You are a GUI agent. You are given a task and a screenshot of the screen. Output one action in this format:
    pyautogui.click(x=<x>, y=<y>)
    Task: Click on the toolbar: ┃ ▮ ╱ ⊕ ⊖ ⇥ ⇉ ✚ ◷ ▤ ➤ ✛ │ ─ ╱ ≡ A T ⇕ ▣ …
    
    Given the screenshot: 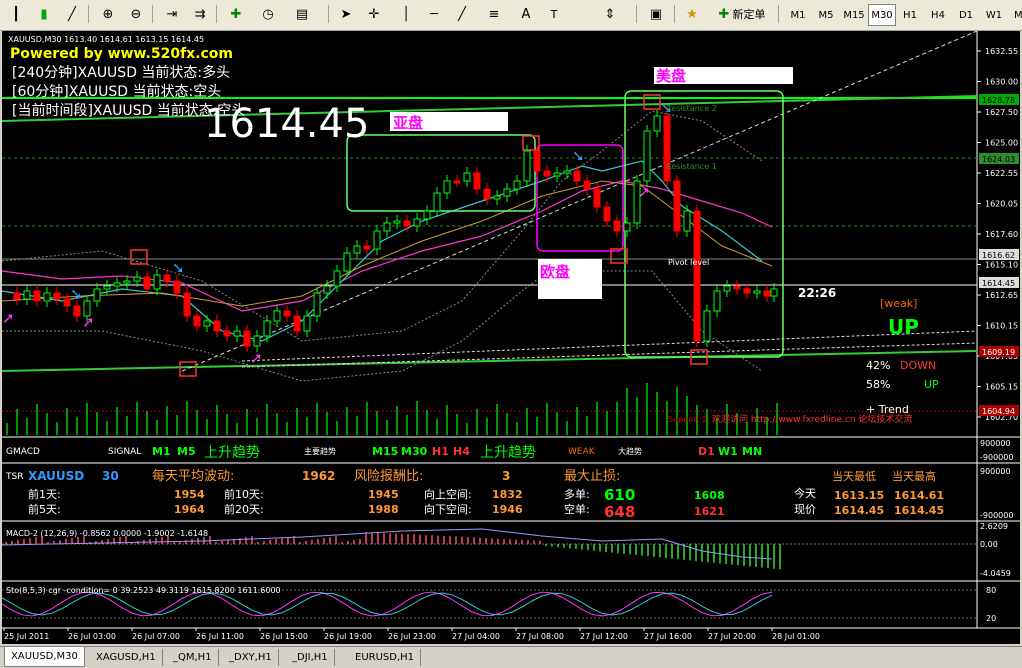 What is the action you would take?
    pyautogui.click(x=511, y=15)
    